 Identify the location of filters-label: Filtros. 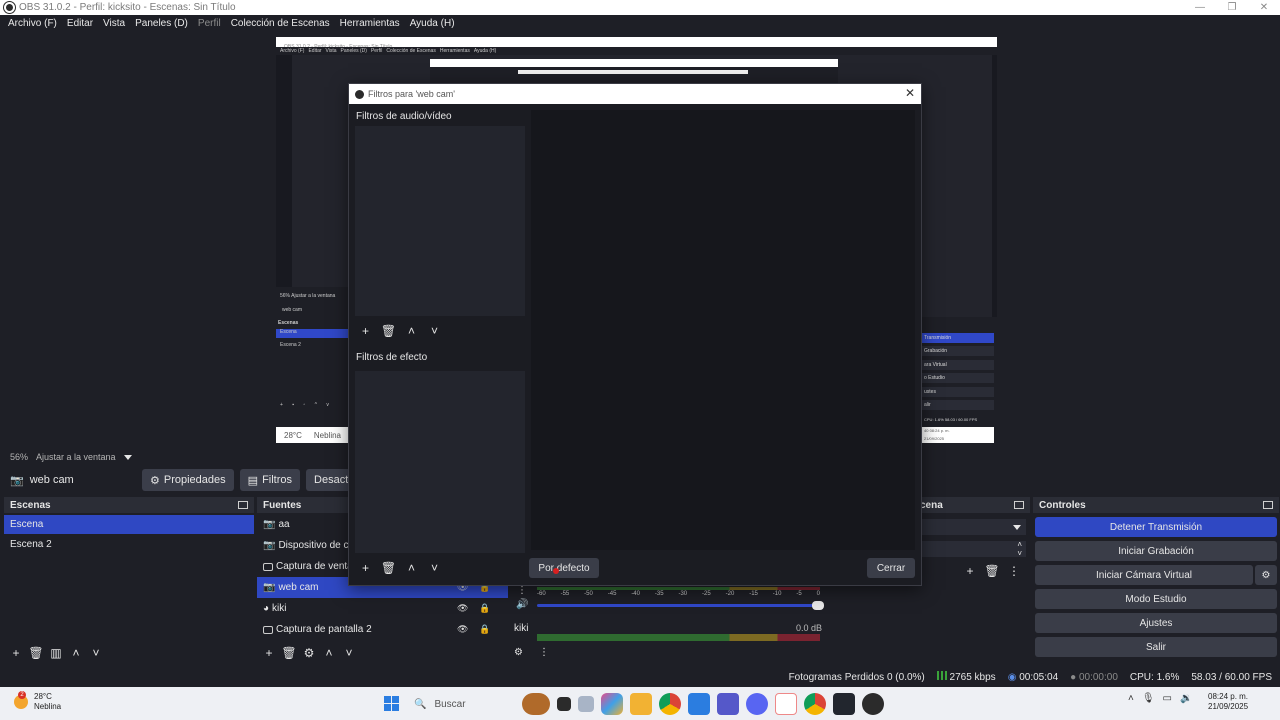
(277, 480).